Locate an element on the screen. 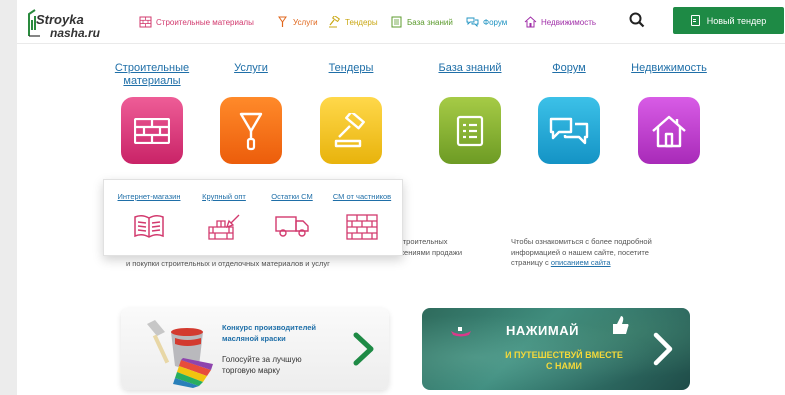 The height and width of the screenshot is (395, 785). logo-text-line2: nasha.ru is located at coordinates (75, 33).